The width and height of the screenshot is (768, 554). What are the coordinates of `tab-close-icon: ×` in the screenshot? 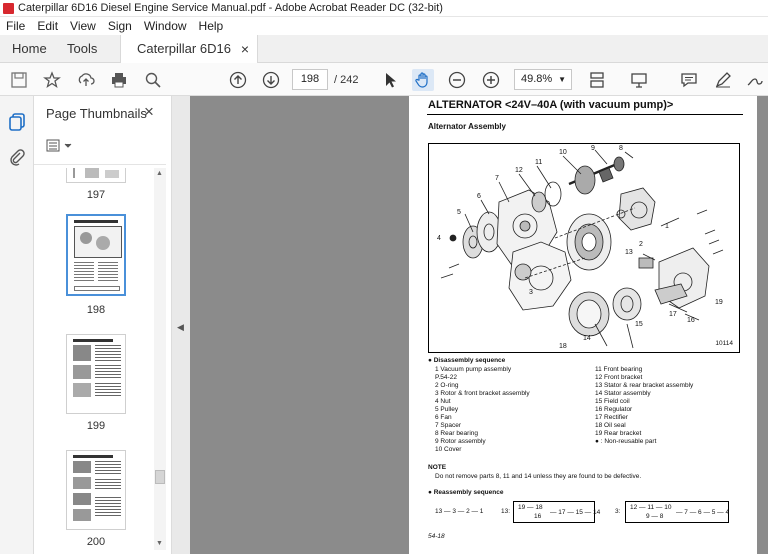 It's located at (245, 49).